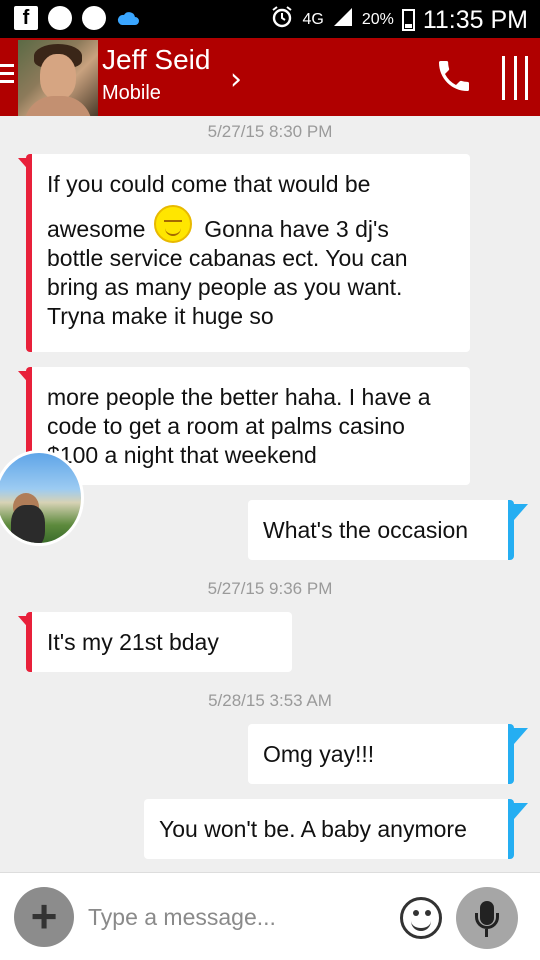 Image resolution: width=540 pixels, height=960 pixels. What do you see at coordinates (156, 60) in the screenshot?
I see `contact-name: Jeff Seid` at bounding box center [156, 60].